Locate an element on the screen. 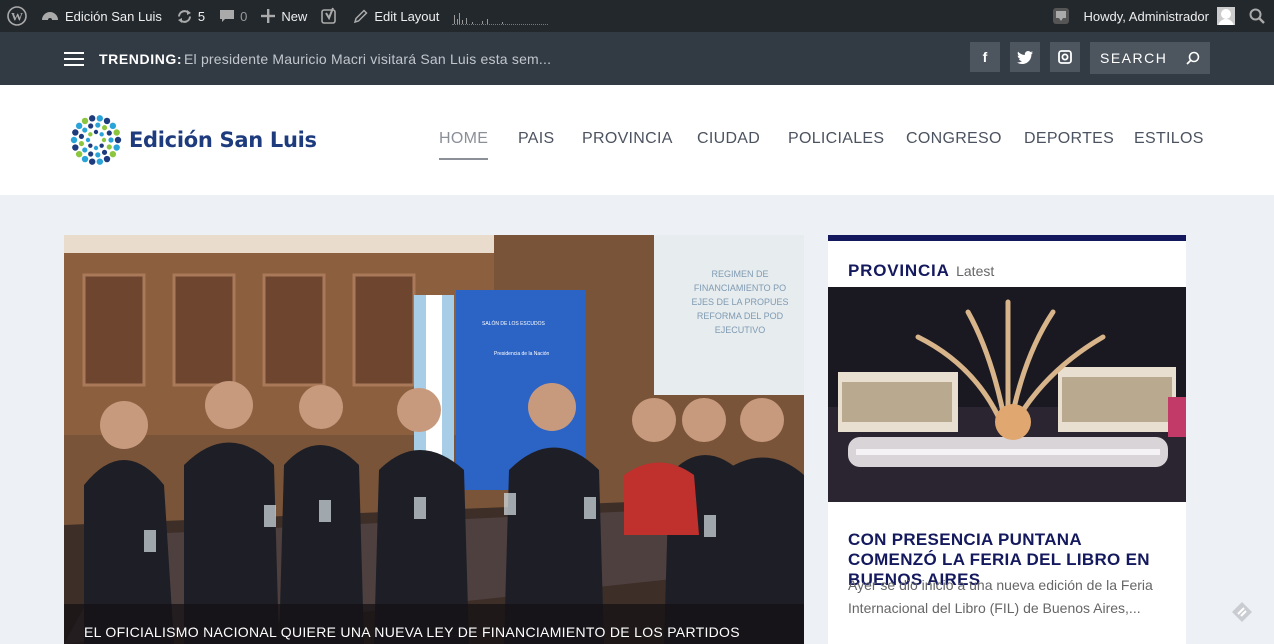 Image resolution: width=1274 pixels, height=644 pixels. search-icon is located at coordinates (1193, 58).